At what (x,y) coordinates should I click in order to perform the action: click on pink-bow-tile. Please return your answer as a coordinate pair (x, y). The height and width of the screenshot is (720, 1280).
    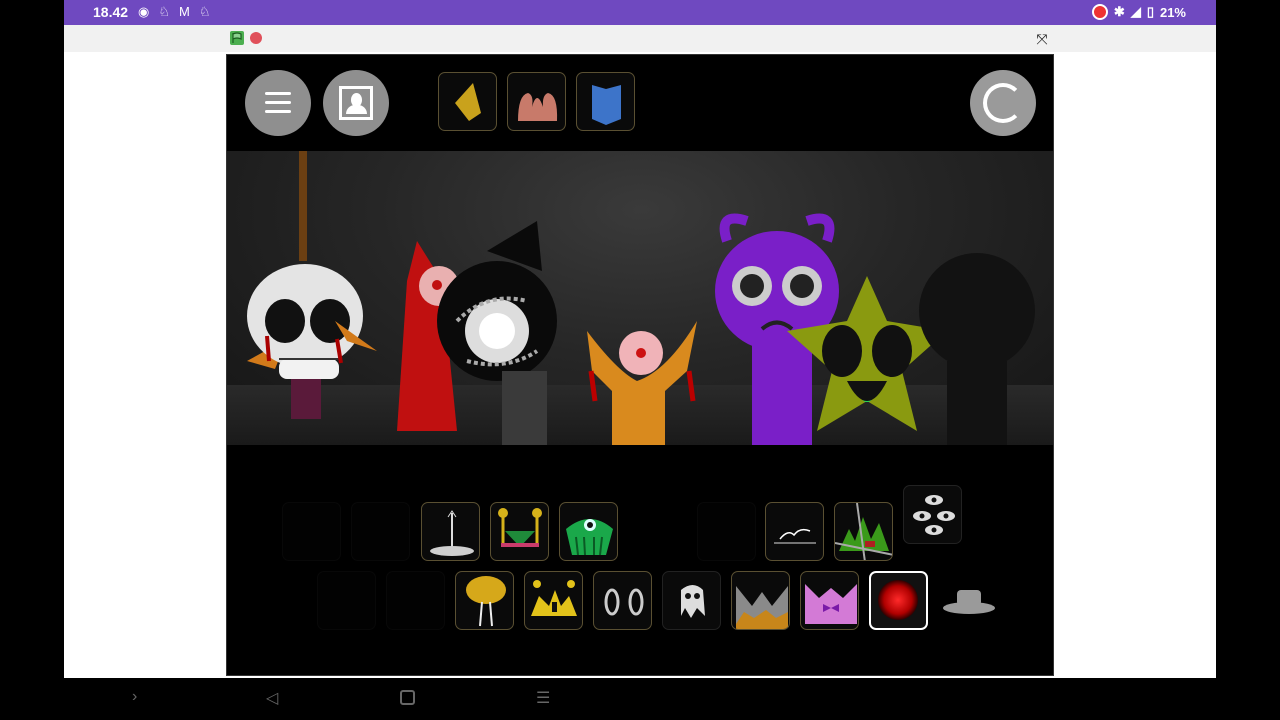
    Looking at the image, I should click on (829, 600).